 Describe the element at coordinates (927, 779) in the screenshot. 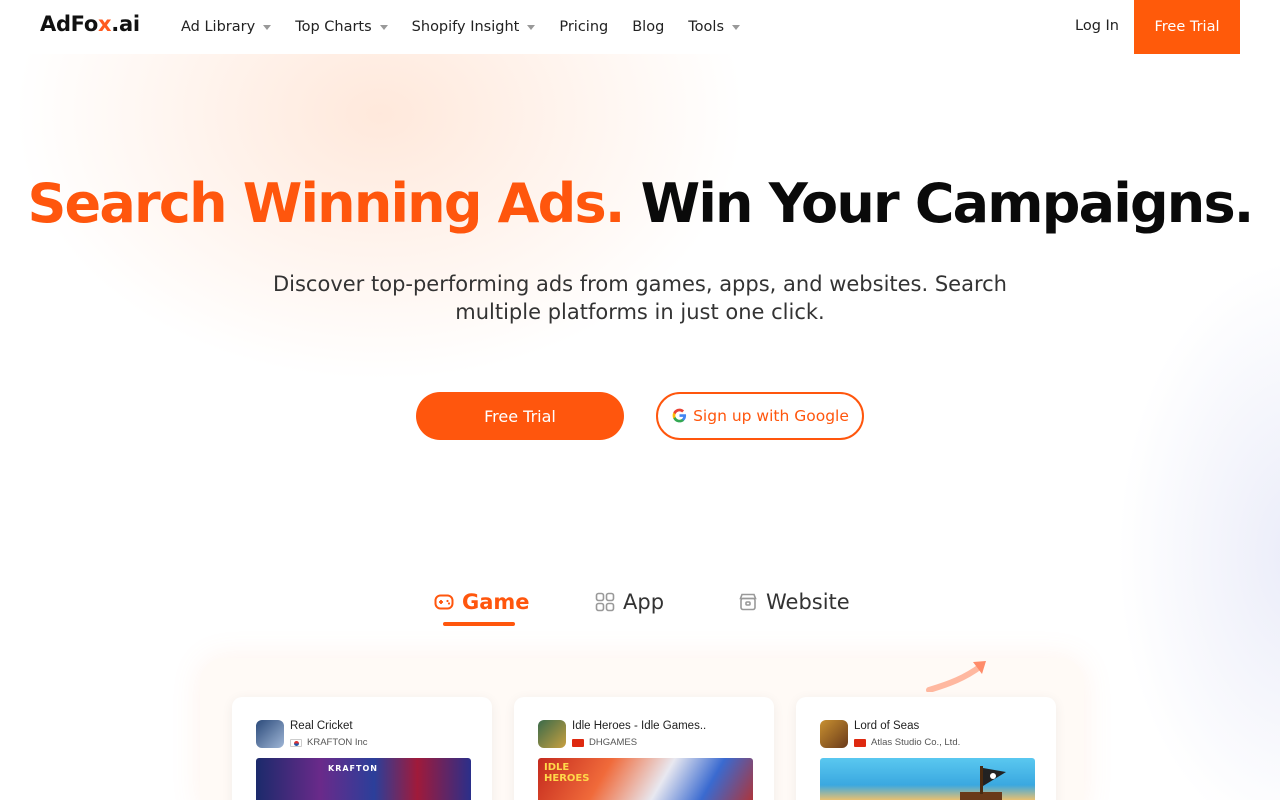

I see `ad-thumbnail` at that location.